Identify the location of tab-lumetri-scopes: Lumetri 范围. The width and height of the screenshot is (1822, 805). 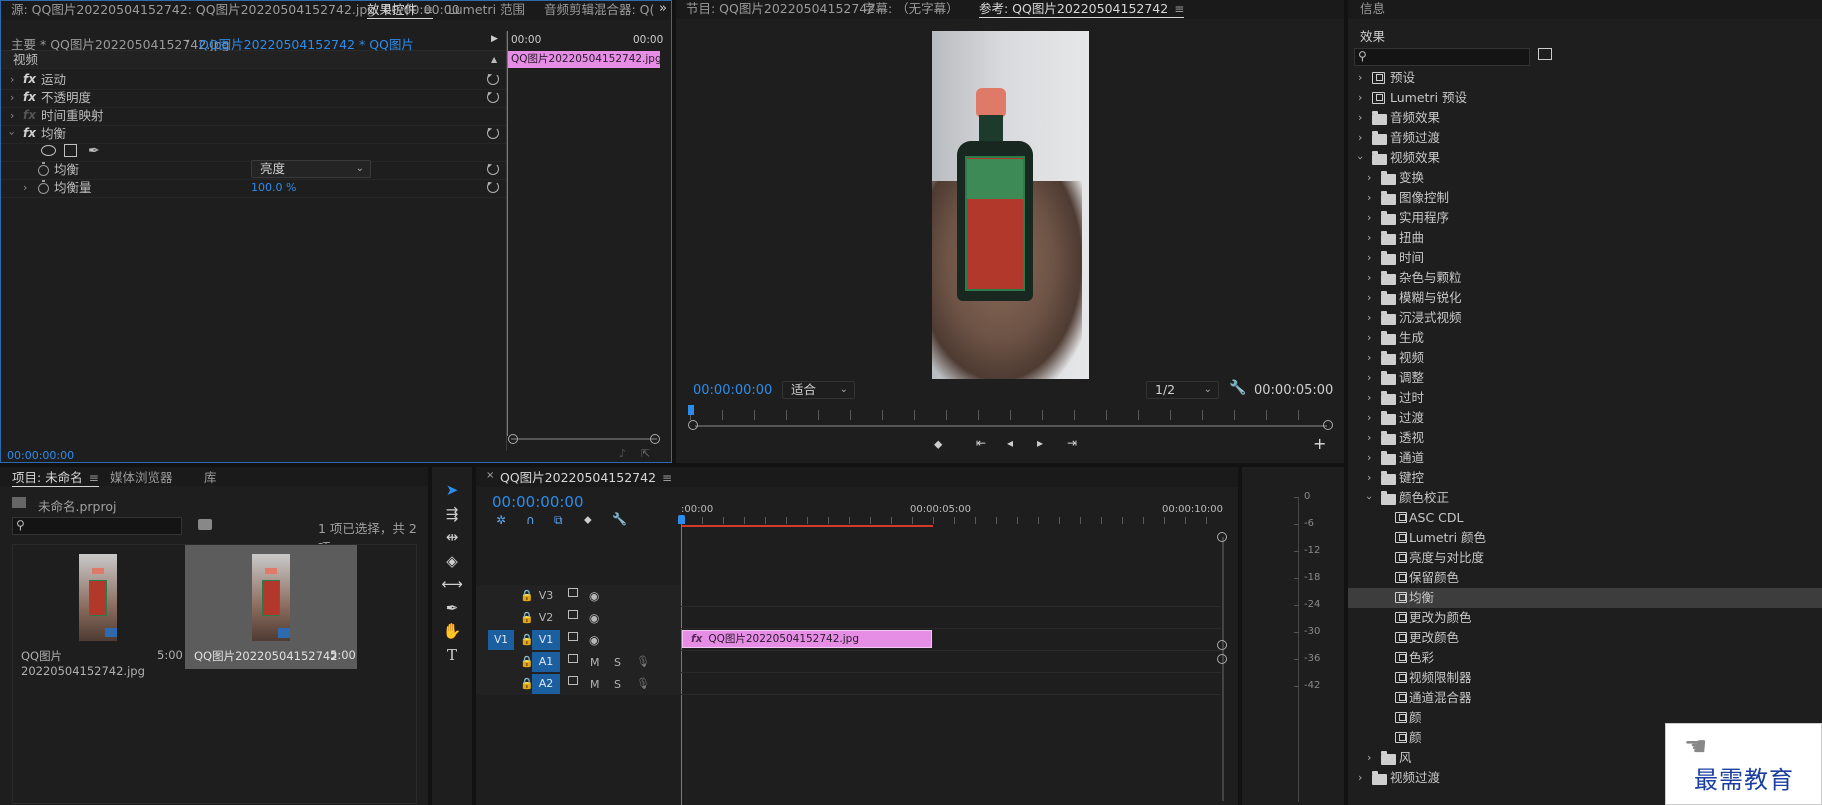
(486, 10).